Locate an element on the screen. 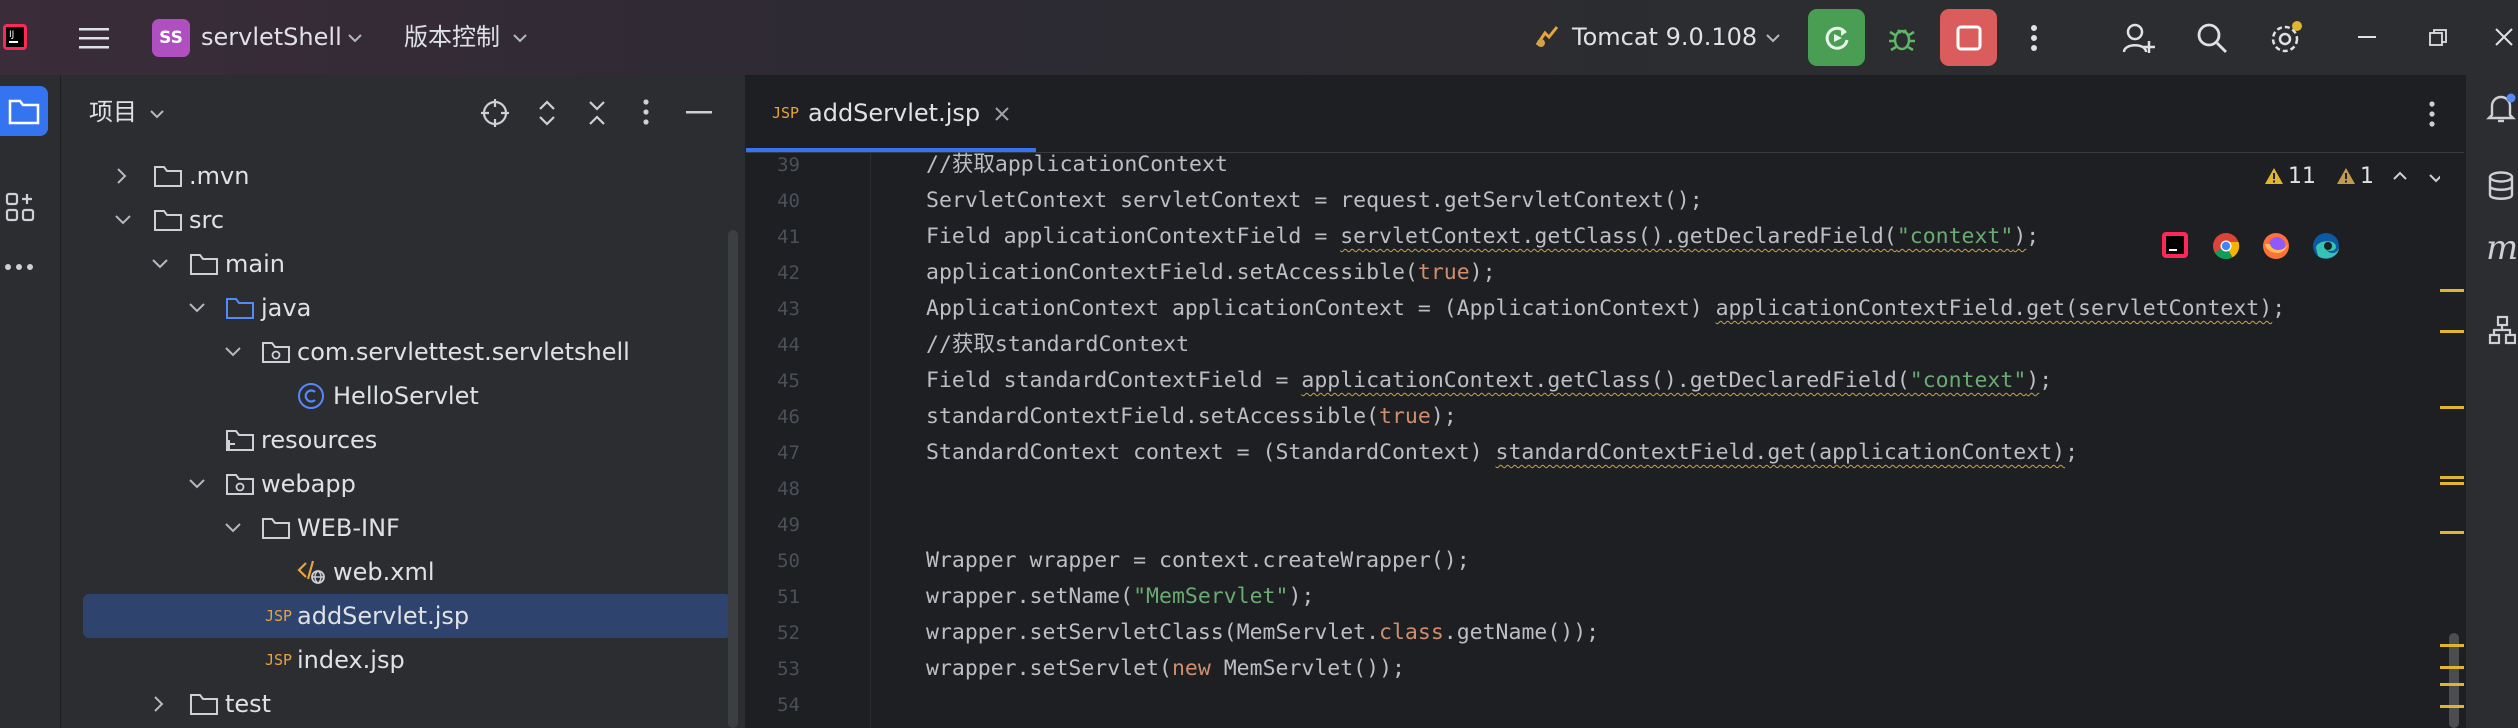 The height and width of the screenshot is (728, 2518). close-window-icon is located at coordinates (2504, 37).